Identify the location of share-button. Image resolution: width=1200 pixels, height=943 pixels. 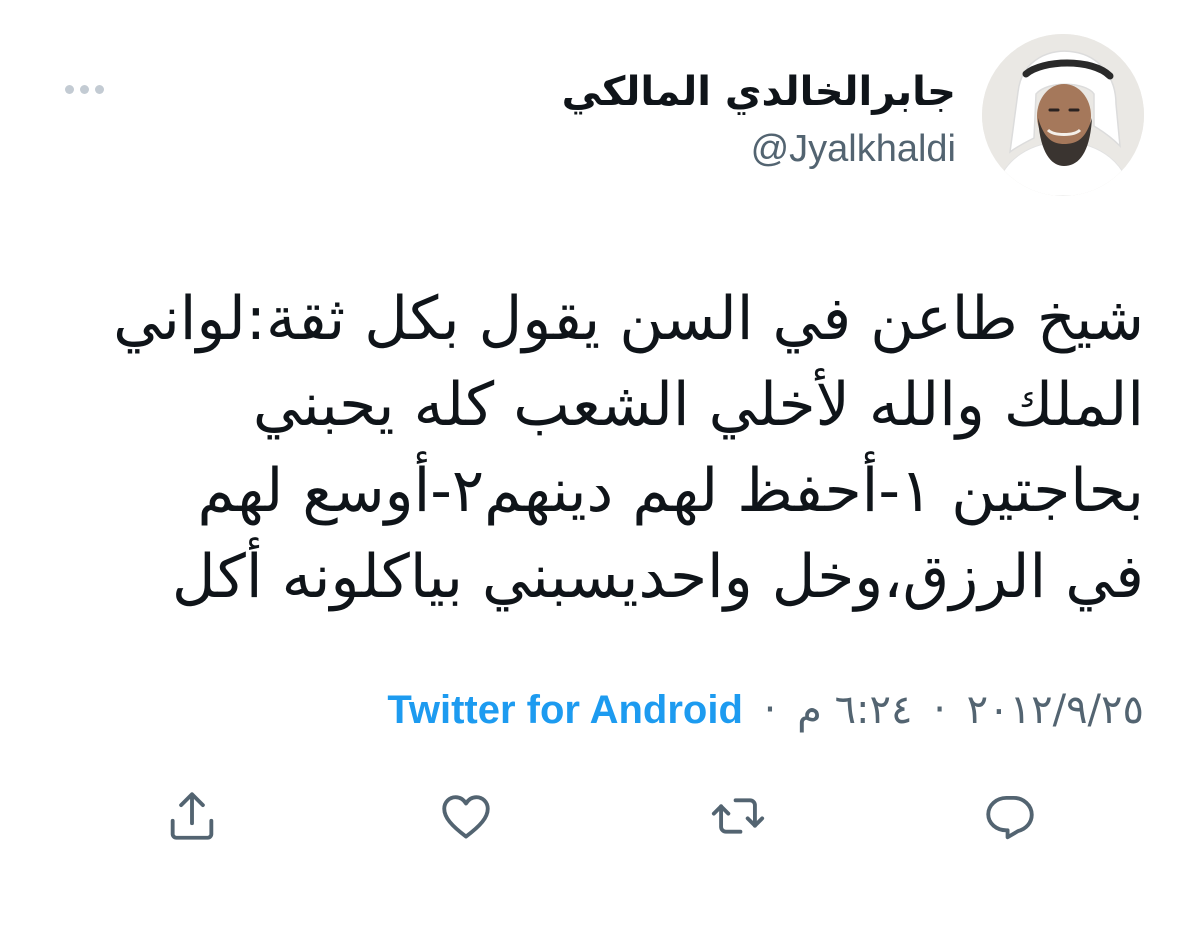
(192, 816).